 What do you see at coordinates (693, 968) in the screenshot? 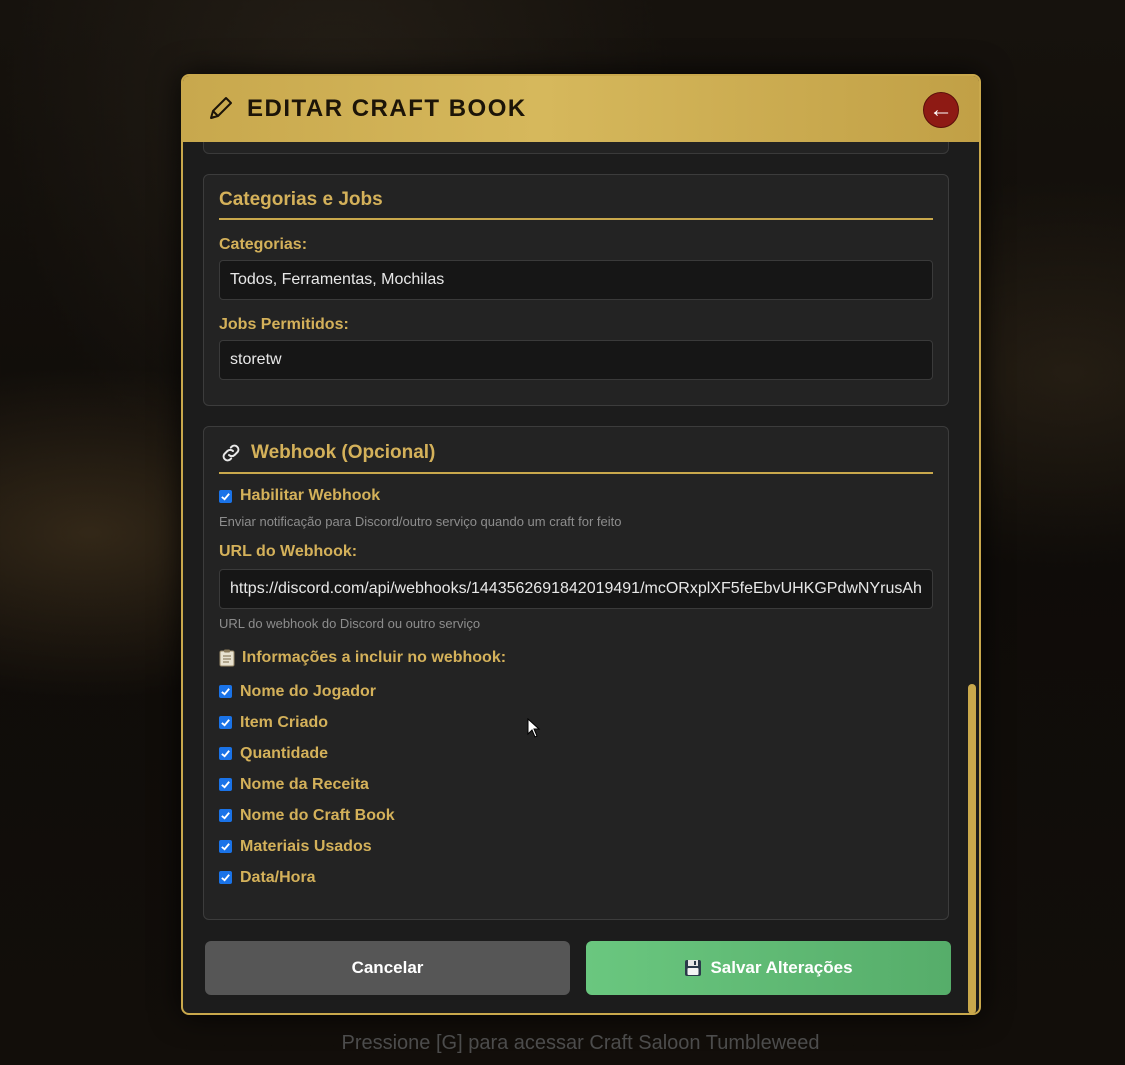
I see `floppy-disk-icon` at bounding box center [693, 968].